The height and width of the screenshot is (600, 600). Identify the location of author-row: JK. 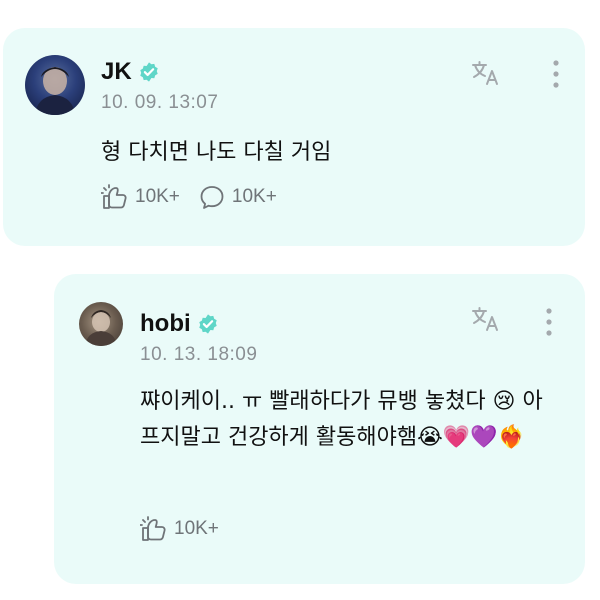
(130, 72).